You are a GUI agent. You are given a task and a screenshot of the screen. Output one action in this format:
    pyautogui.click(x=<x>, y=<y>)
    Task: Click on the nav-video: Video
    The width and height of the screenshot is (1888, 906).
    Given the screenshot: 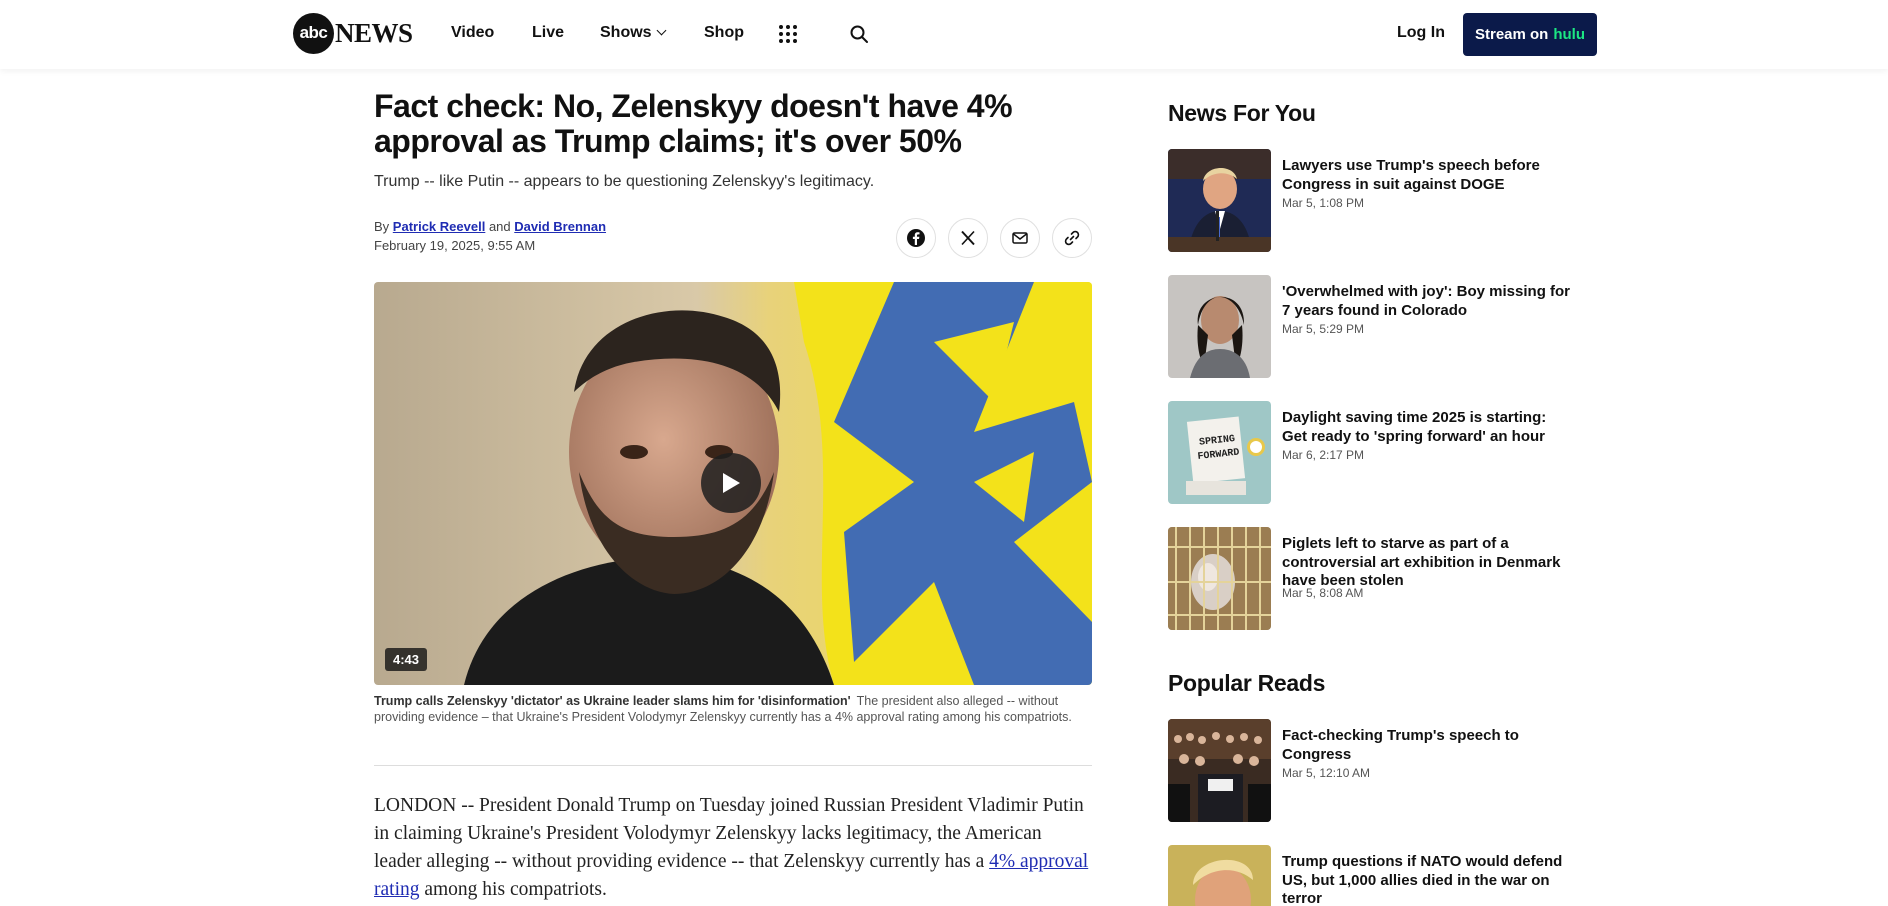 What is the action you would take?
    pyautogui.click(x=472, y=33)
    